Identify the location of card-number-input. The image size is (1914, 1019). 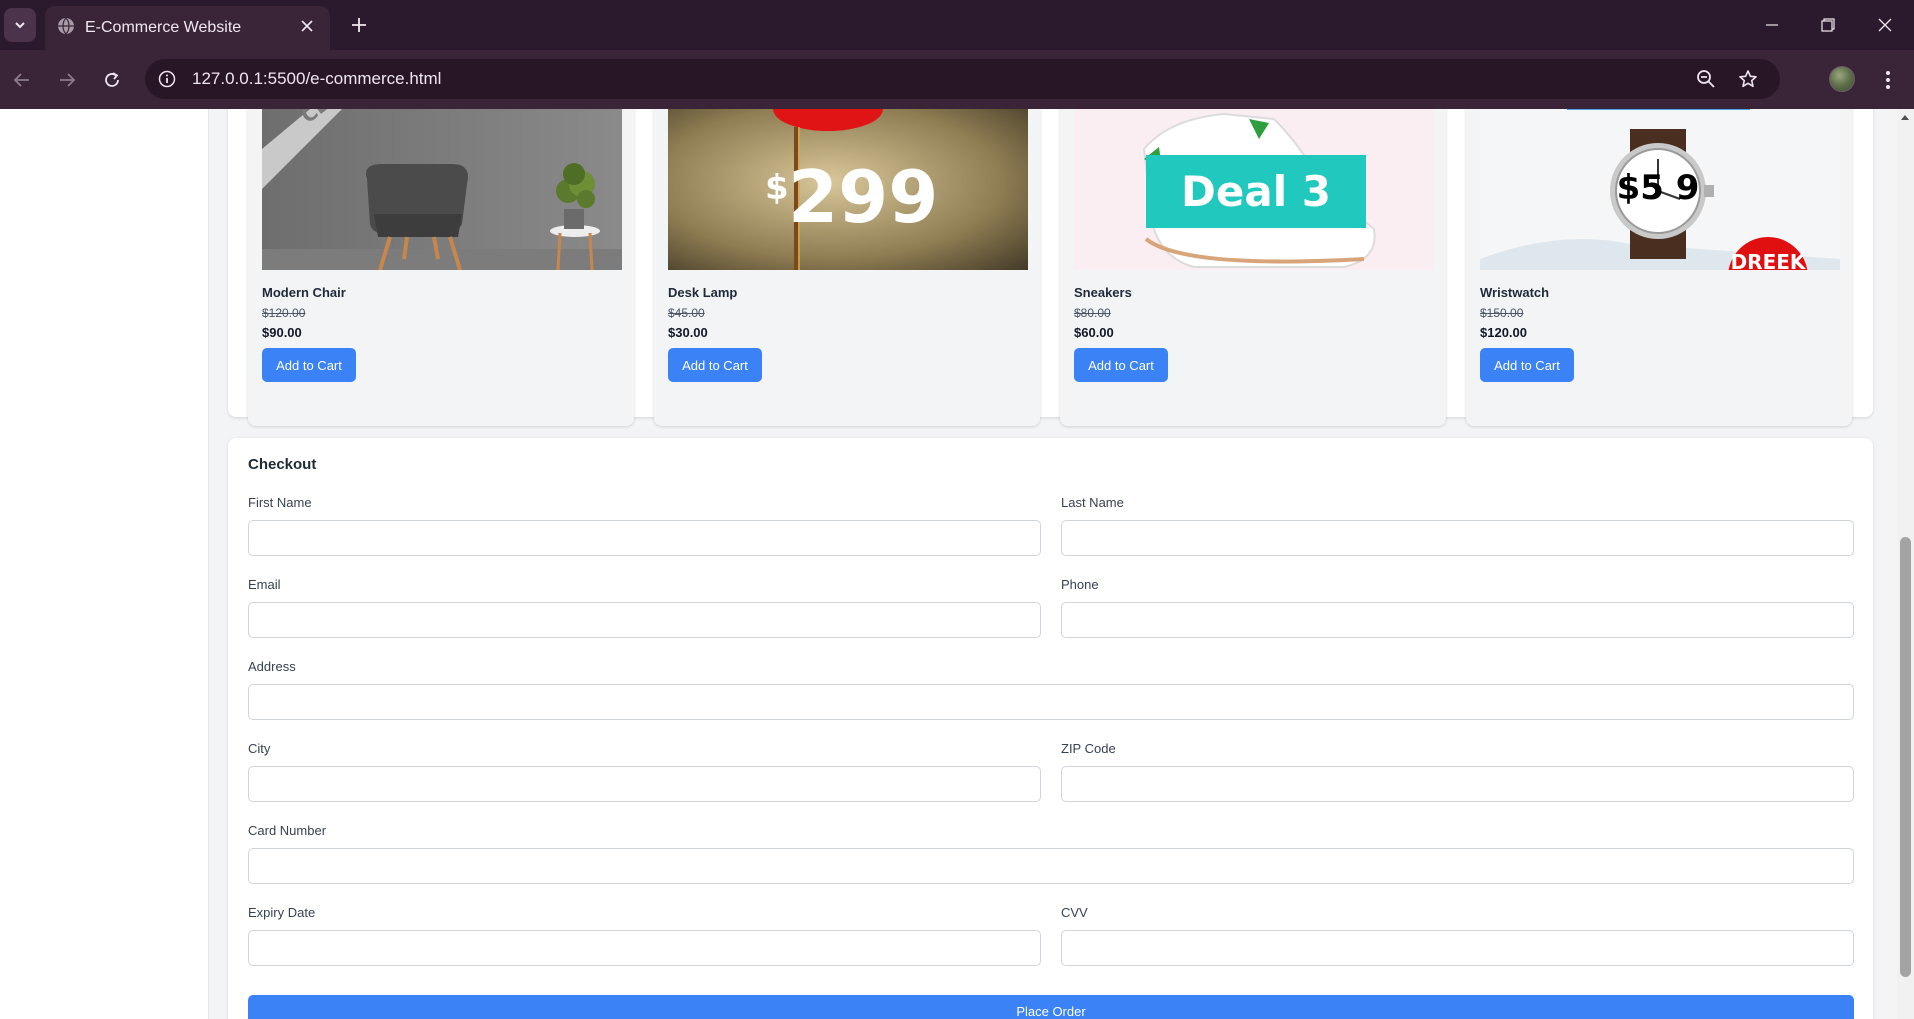
(1051, 866).